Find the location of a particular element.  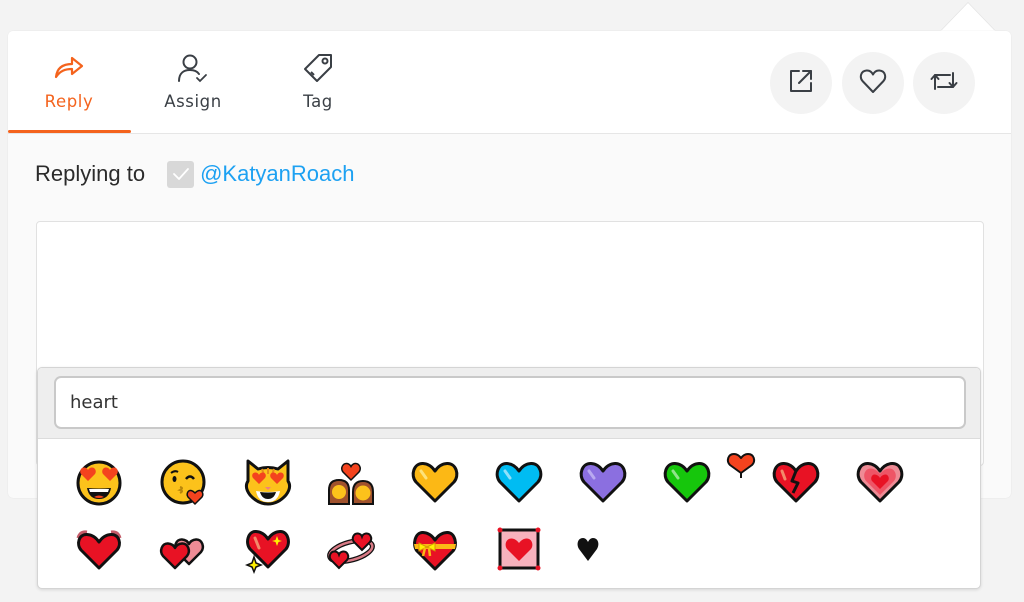

retweet-button is located at coordinates (944, 83).